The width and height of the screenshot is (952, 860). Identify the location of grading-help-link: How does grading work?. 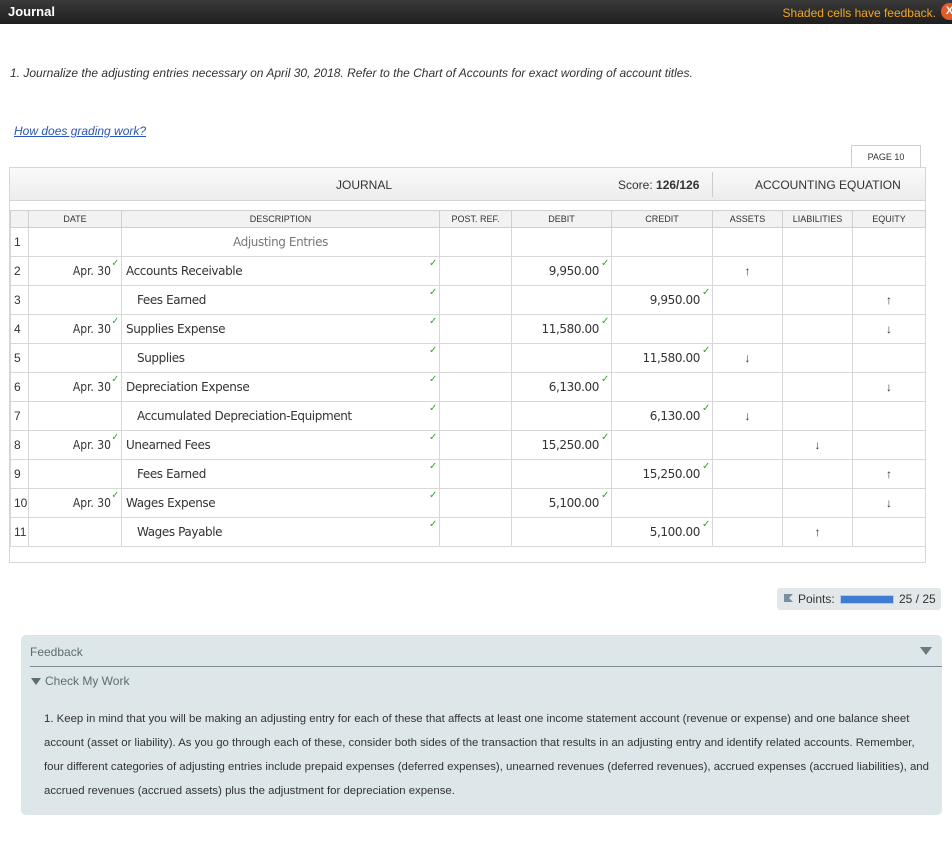
(80, 131).